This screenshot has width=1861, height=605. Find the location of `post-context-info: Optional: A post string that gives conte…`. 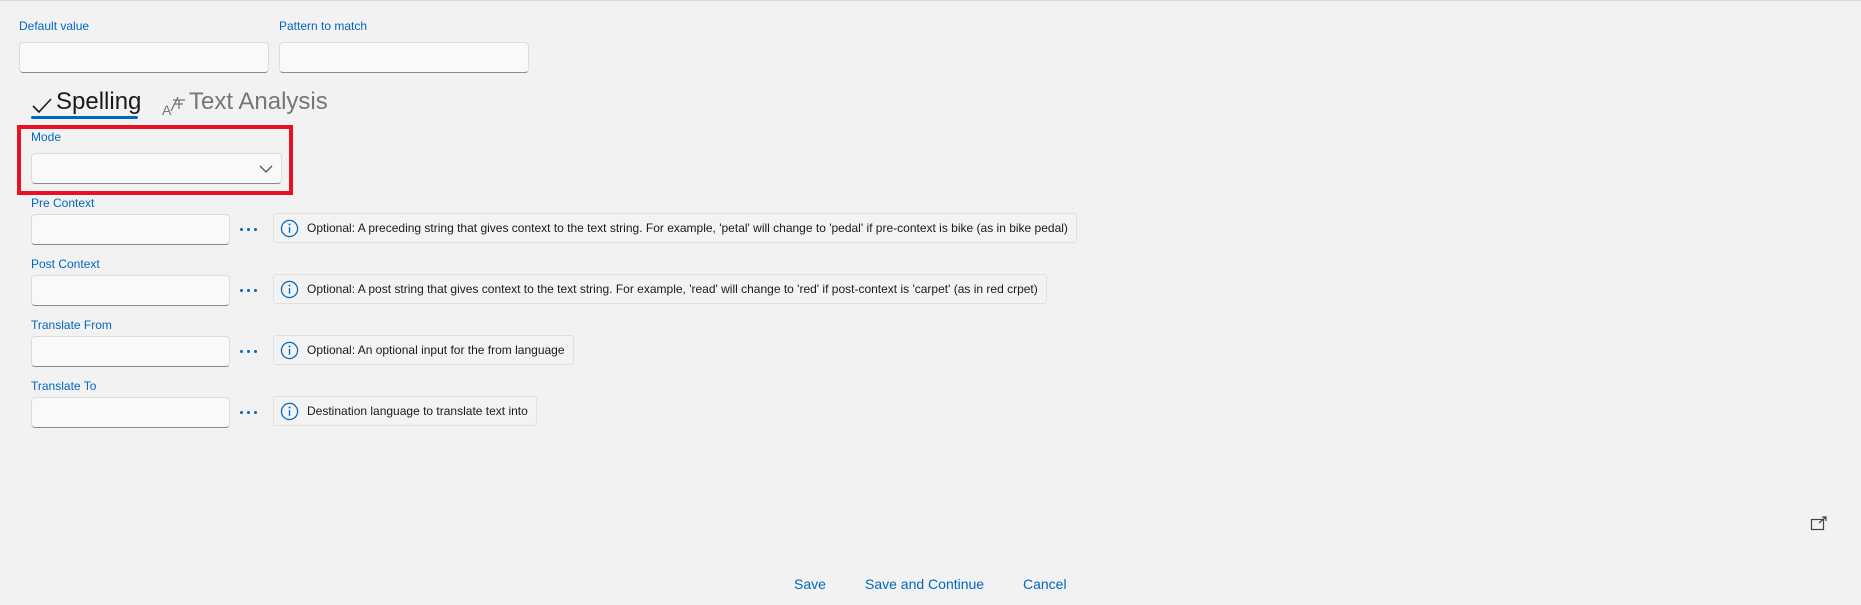

post-context-info: Optional: A post string that gives conte… is located at coordinates (660, 289).